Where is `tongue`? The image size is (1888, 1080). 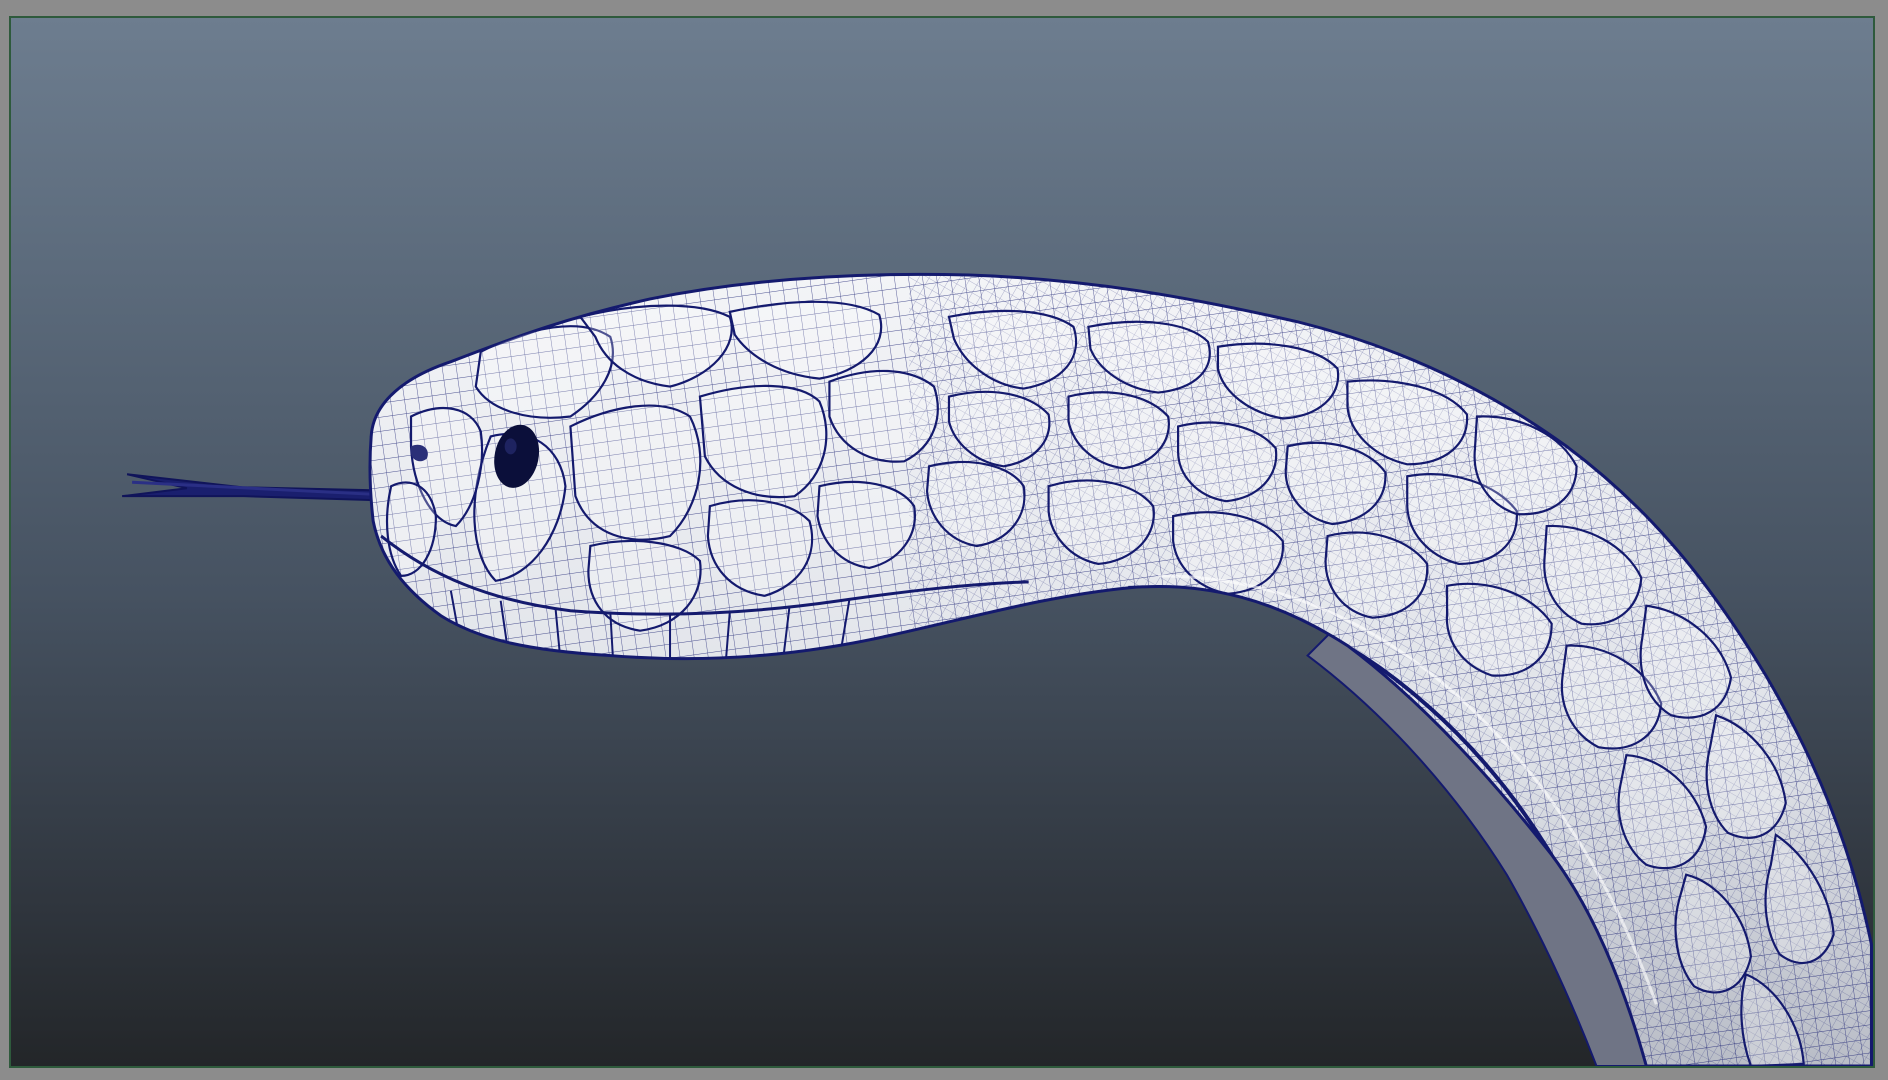
tongue is located at coordinates (248, 487).